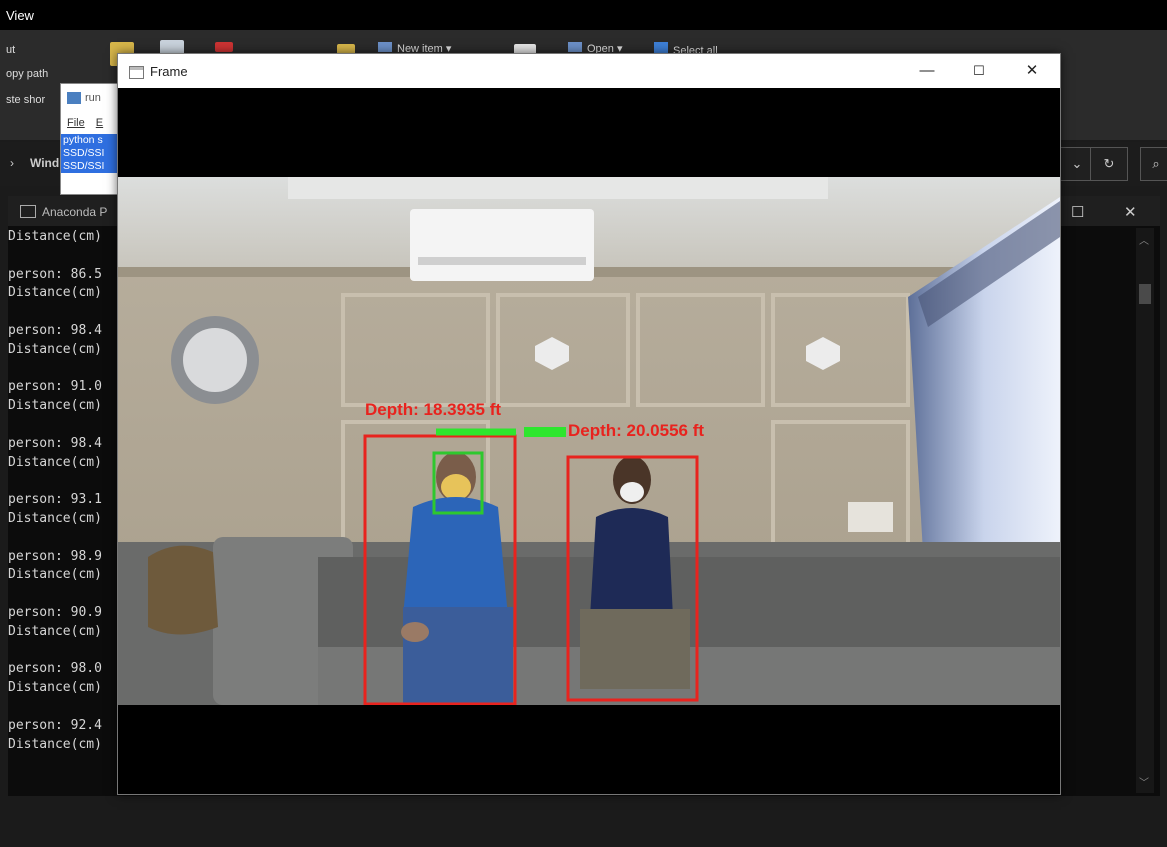 The width and height of the screenshot is (1167, 847). I want to click on explorer-title-bar: View, so click(583, 15).